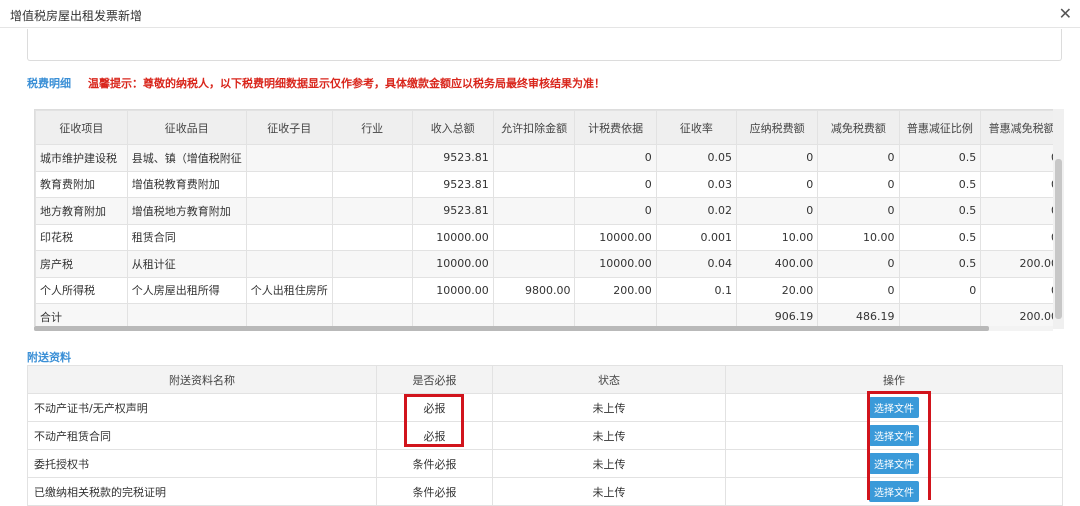  What do you see at coordinates (186, 158) in the screenshot?
I see `tax-cell: 县城、镇（增值税附征` at bounding box center [186, 158].